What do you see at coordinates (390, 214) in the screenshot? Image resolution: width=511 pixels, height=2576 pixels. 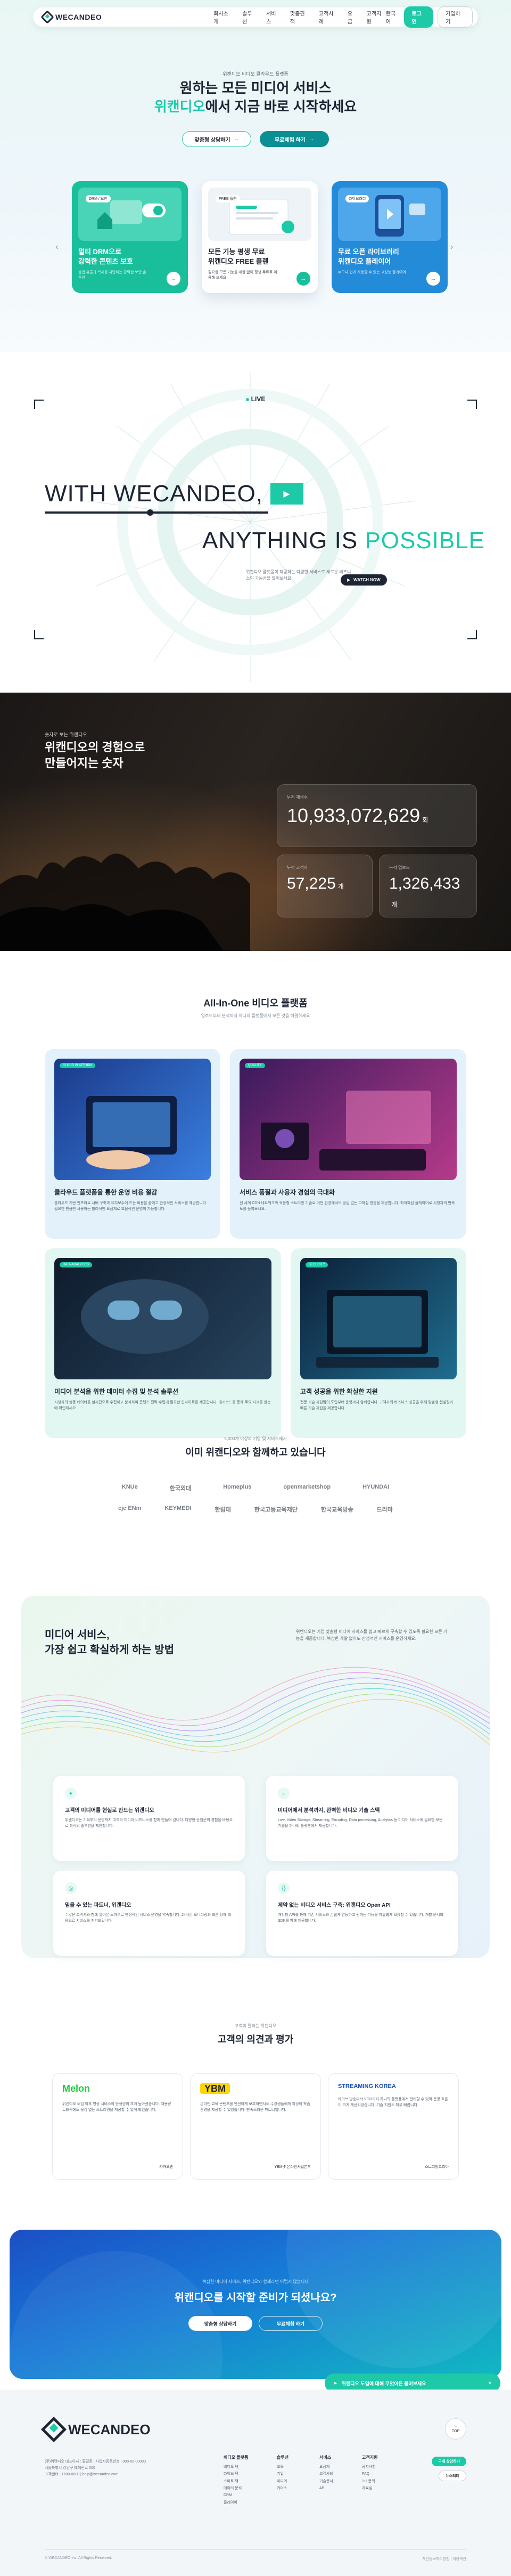 I see `player-illustration: 라이브러리` at bounding box center [390, 214].